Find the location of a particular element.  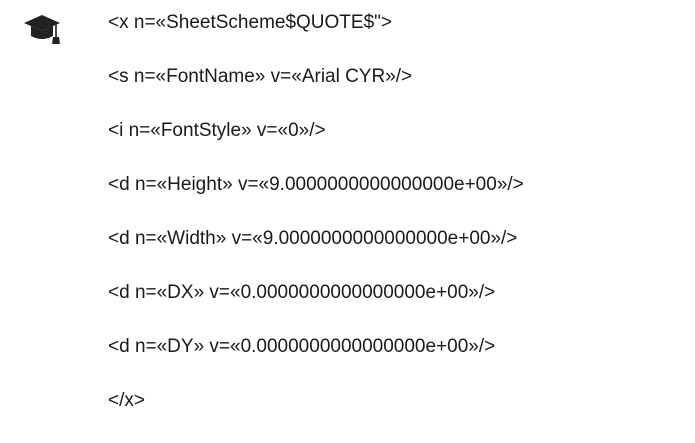

code-line-1: <x n=«SheetScheme$QUOTE$"> is located at coordinates (250, 22).